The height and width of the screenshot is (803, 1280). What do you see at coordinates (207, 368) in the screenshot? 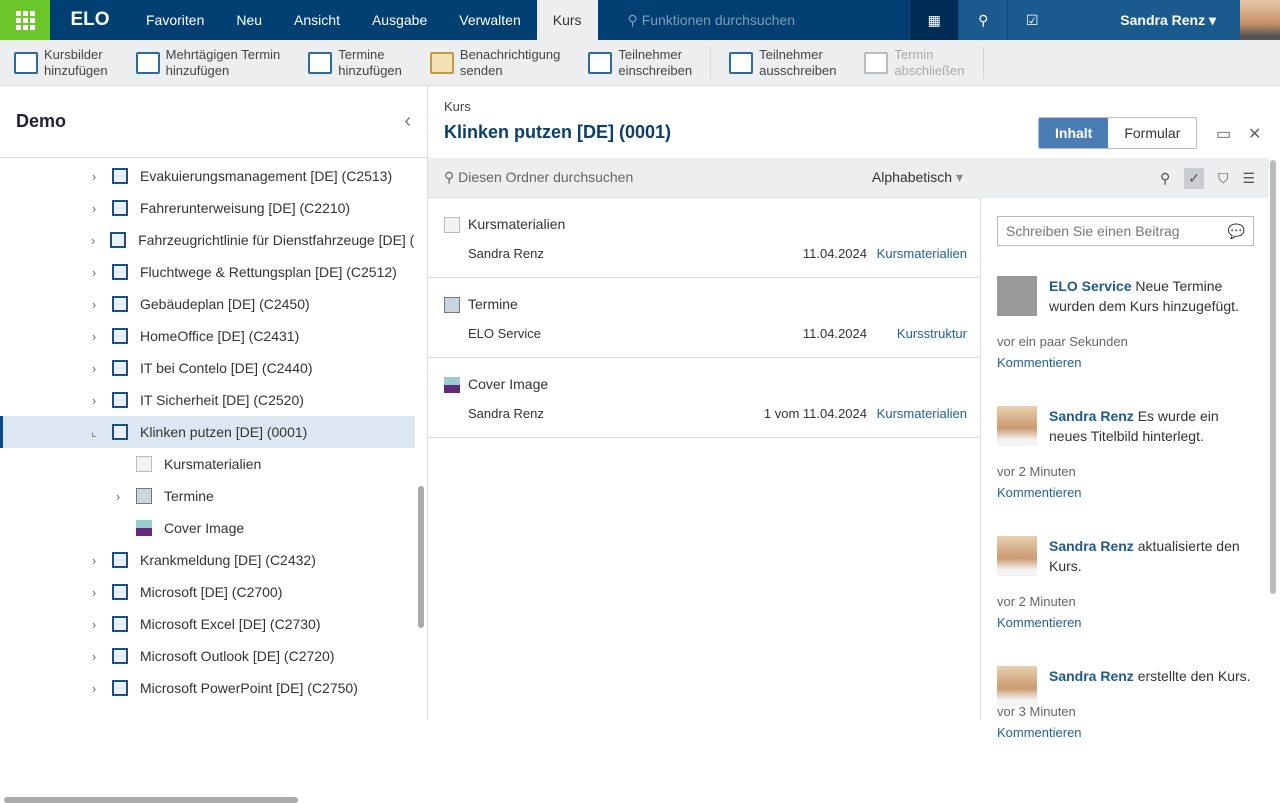
I see `tree-item: › IT bei Contelo [DE] (C2440)` at bounding box center [207, 368].